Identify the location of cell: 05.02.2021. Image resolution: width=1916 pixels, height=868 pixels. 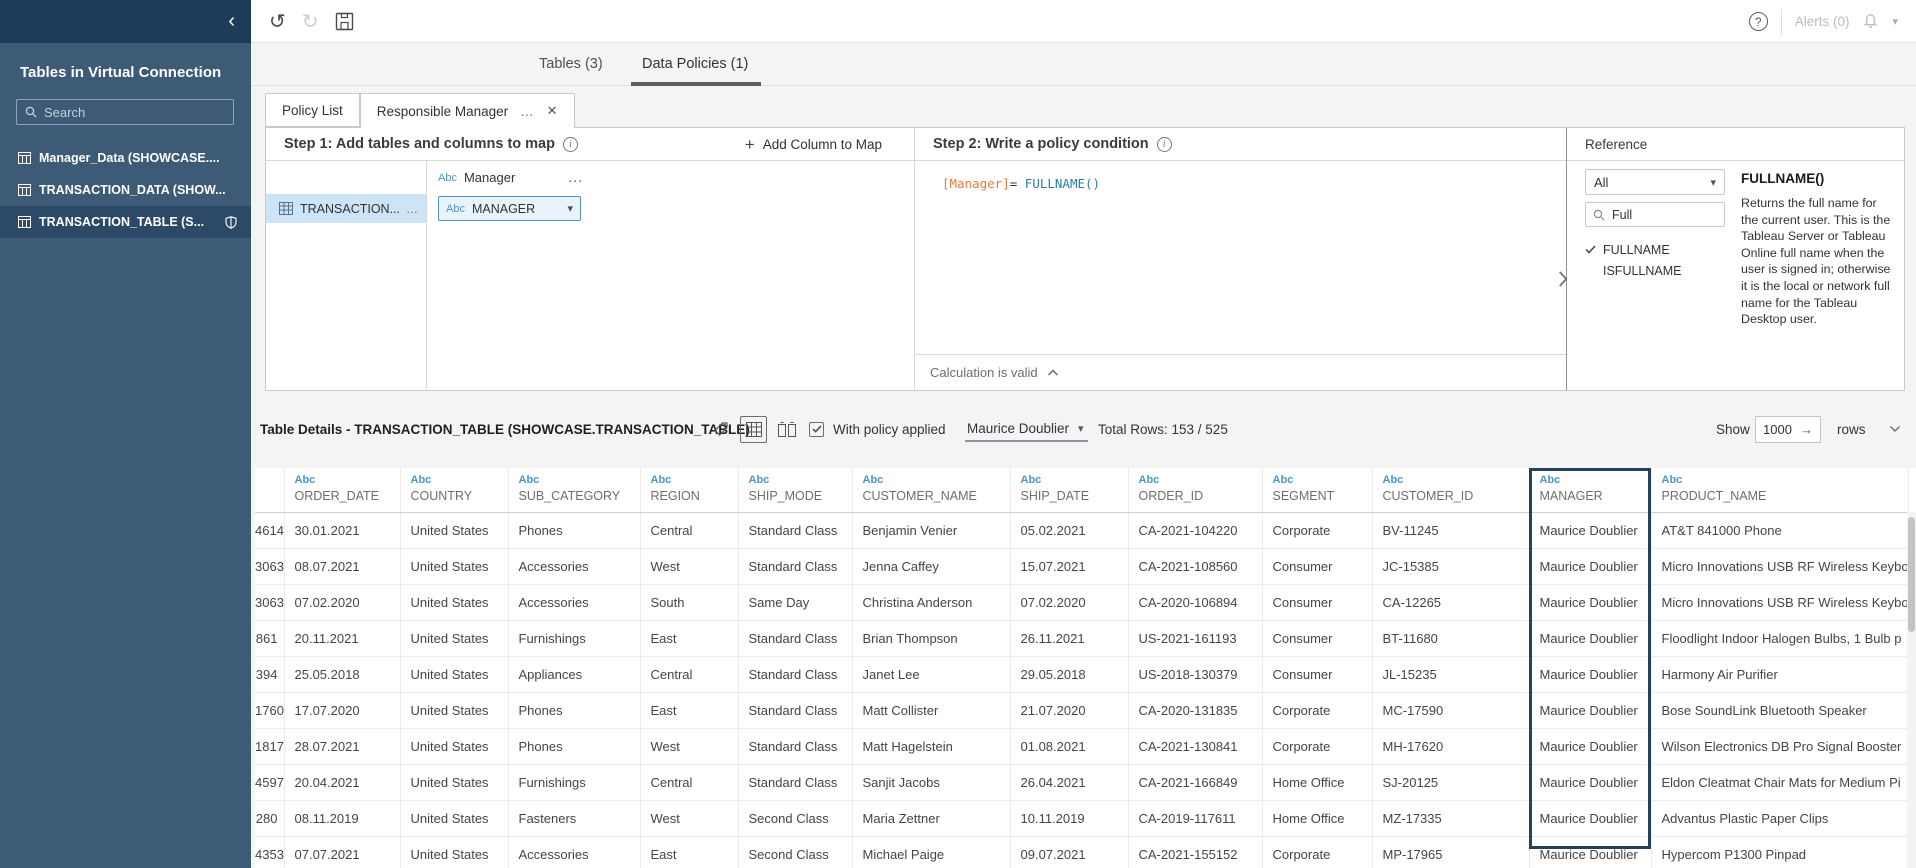
(1069, 530).